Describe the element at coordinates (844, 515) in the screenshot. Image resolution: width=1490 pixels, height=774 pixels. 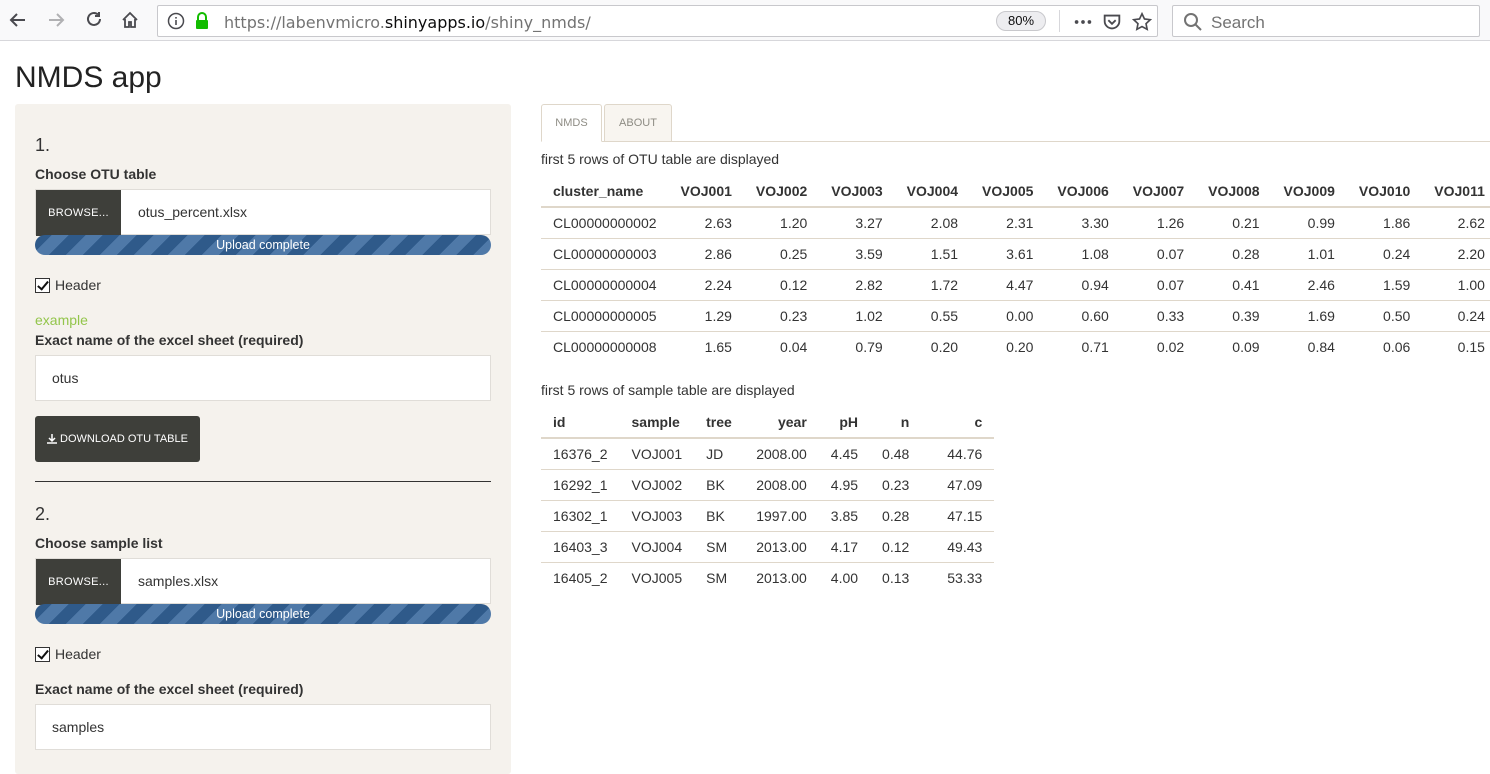
I see `table-cell: 3.85` at that location.